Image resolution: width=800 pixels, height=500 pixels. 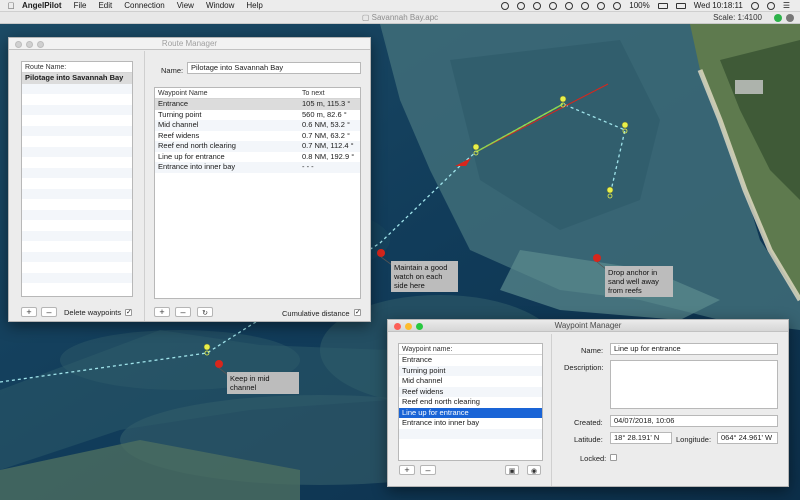 I want to click on table-row: Mid channel 0.6 NM, 53.2 °, so click(x=257, y=125).